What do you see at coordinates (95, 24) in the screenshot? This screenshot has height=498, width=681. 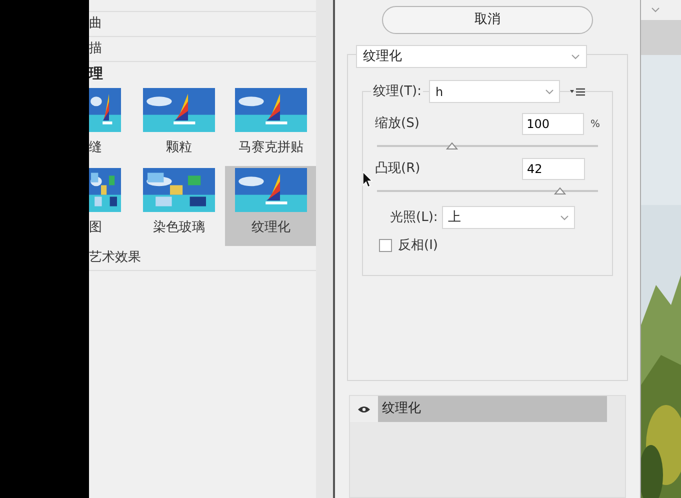 I see `category-label: 曲` at bounding box center [95, 24].